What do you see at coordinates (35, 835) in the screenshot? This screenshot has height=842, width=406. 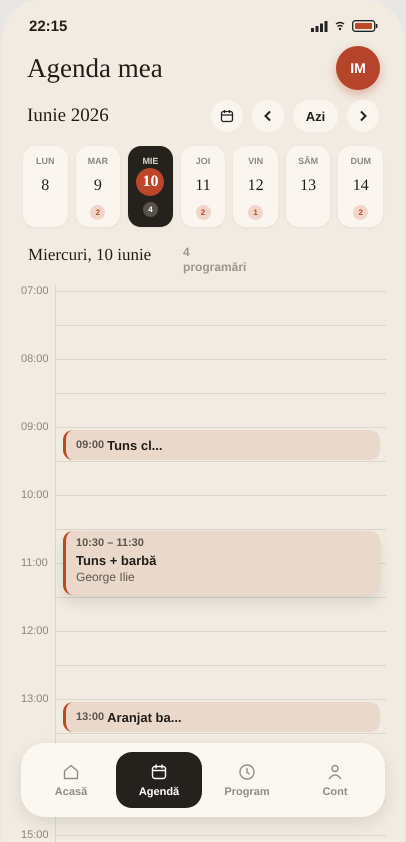 I see `hour-label: 15:00` at bounding box center [35, 835].